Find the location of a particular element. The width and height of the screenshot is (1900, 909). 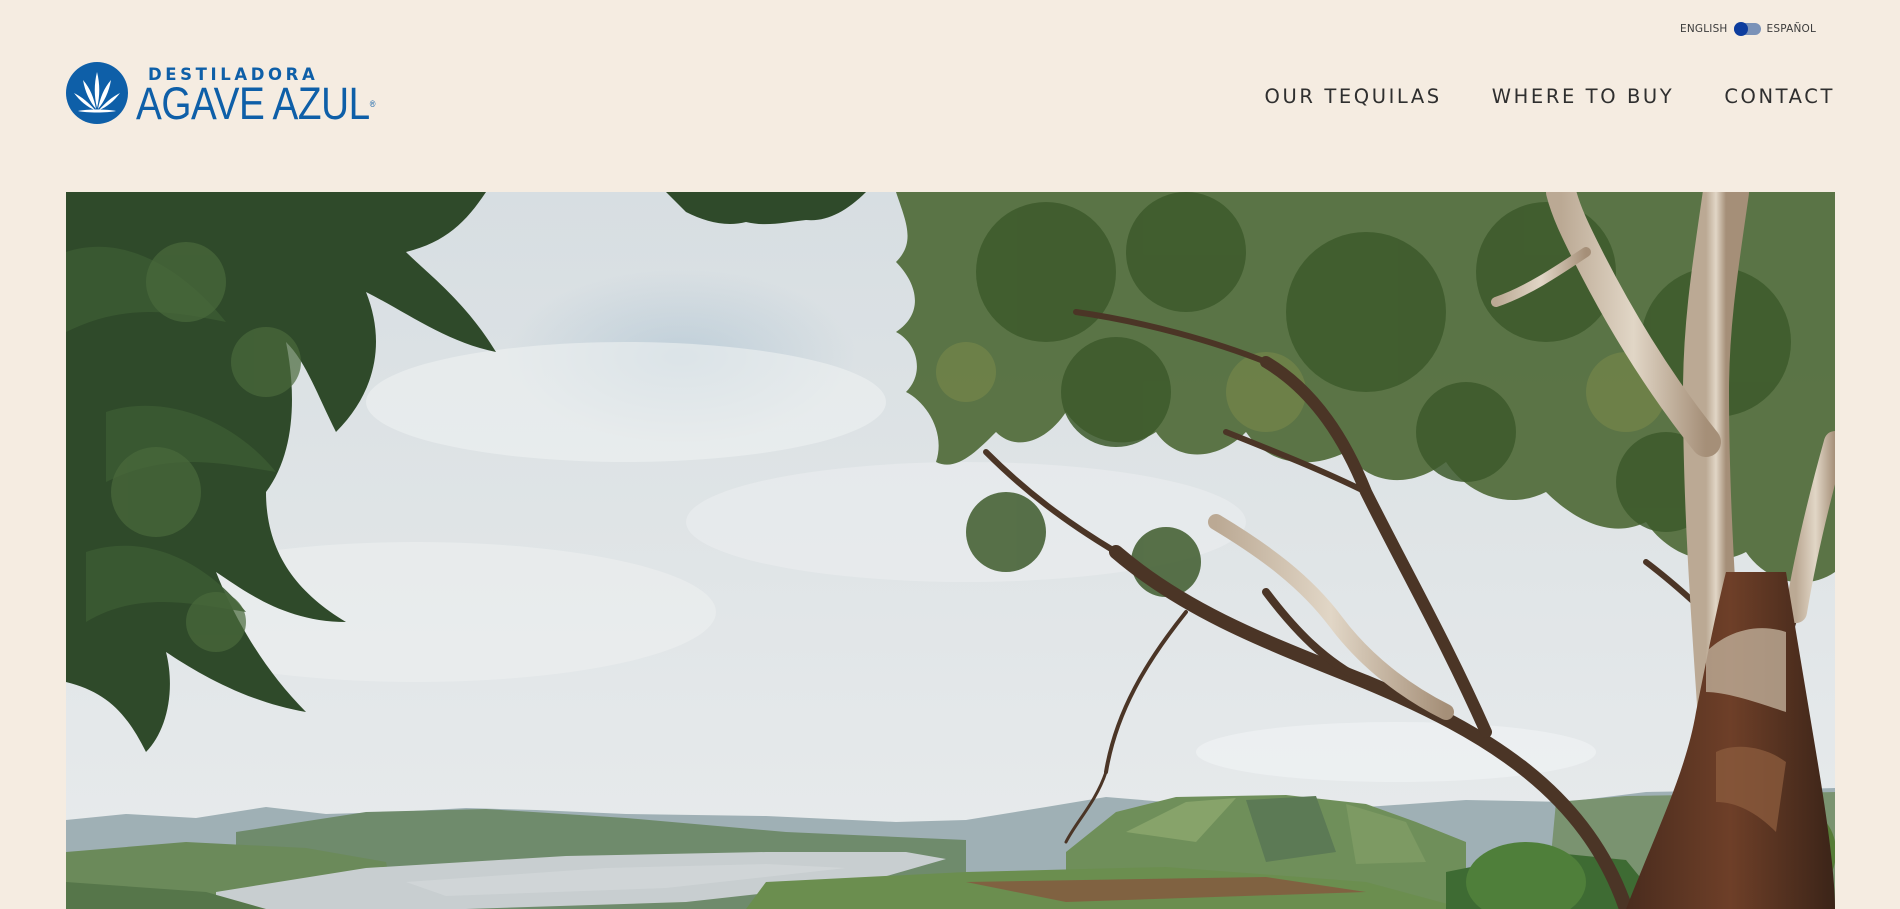

language-toggle is located at coordinates (1747, 29).